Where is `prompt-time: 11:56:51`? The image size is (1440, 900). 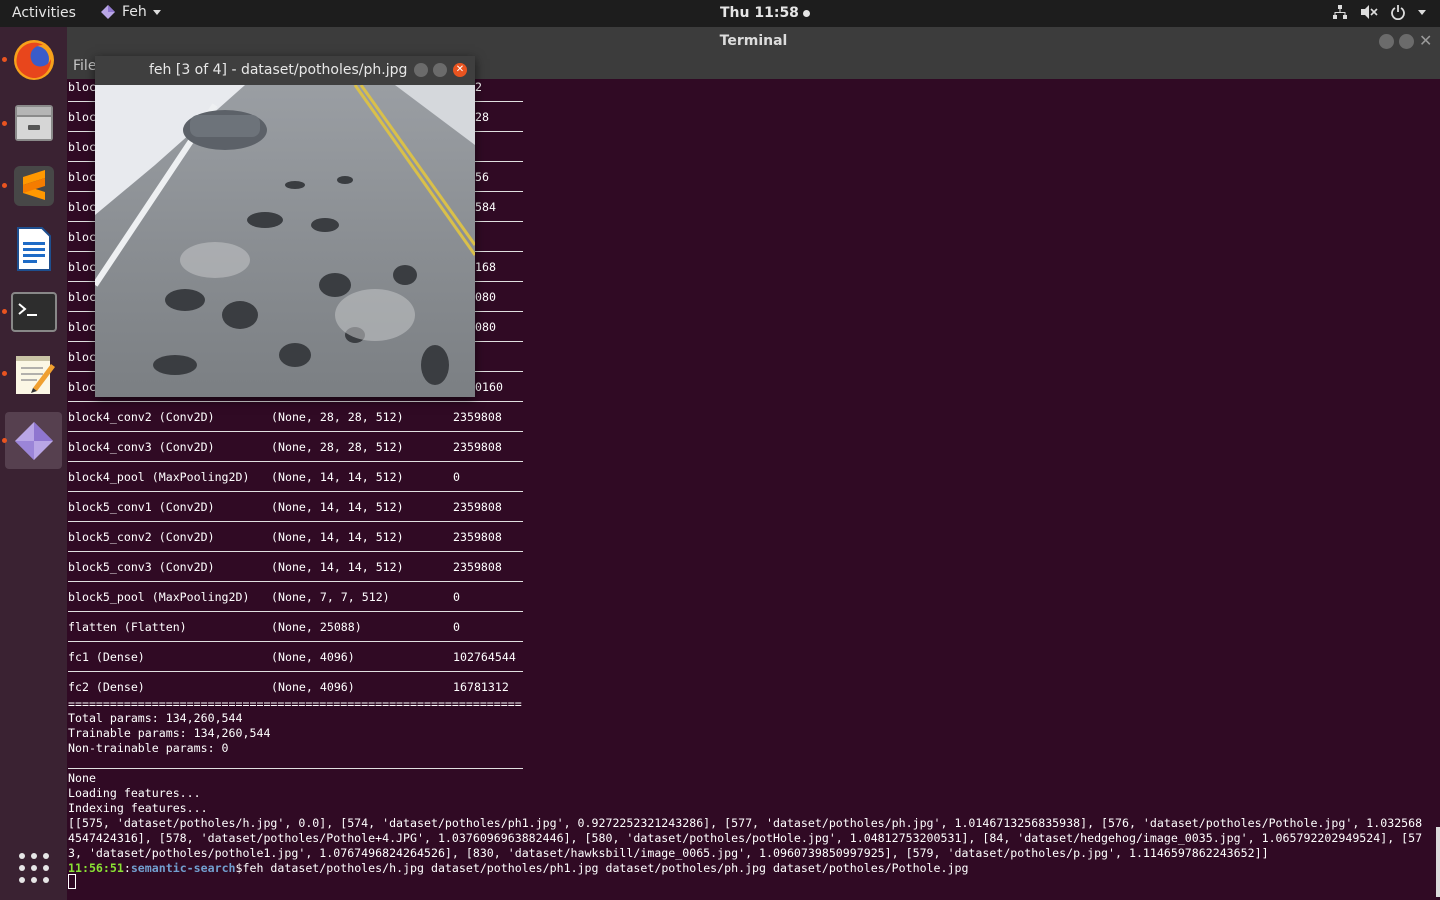 prompt-time: 11:56:51 is located at coordinates (96, 868).